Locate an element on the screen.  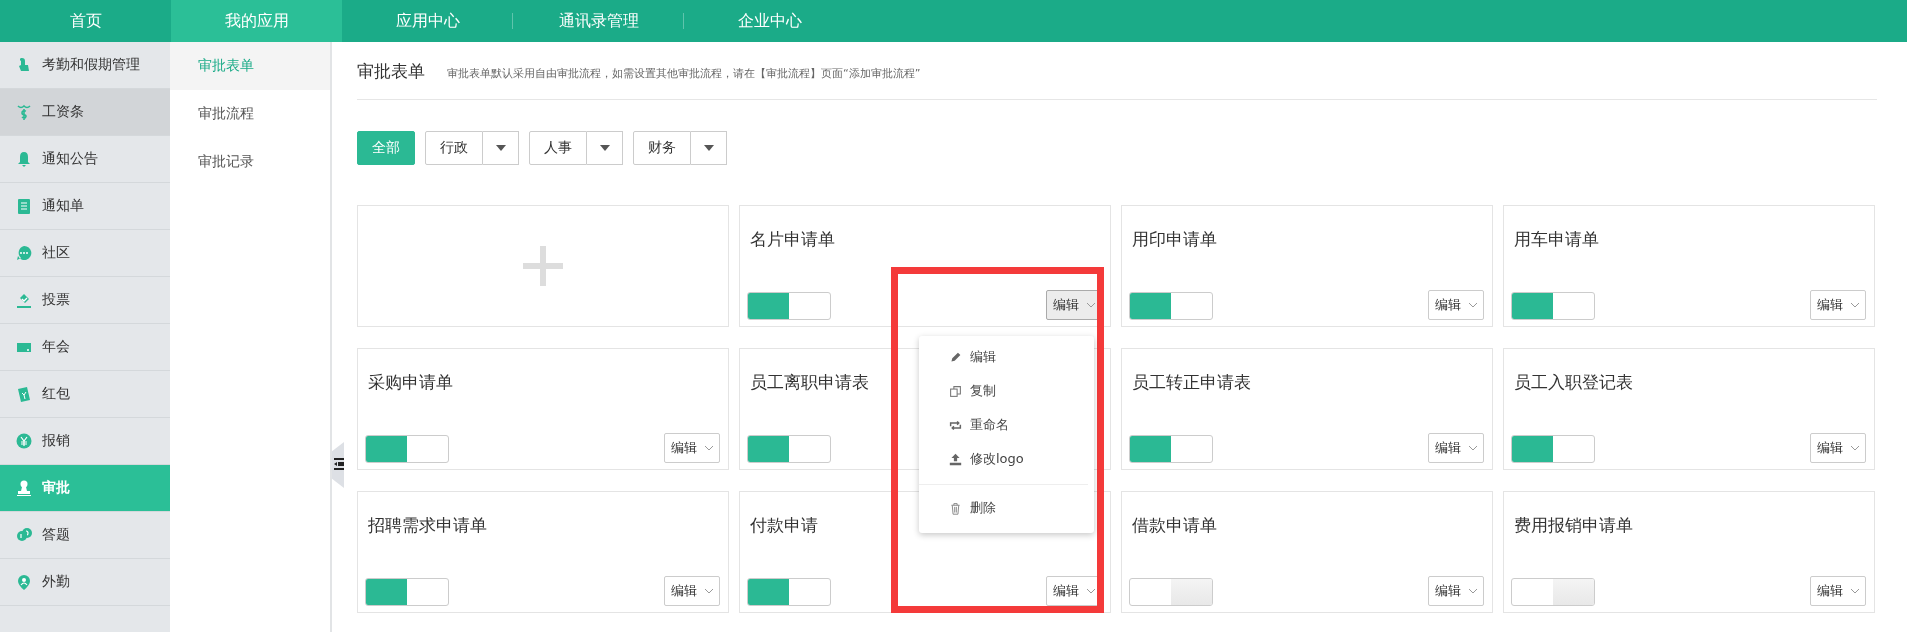
form-title: 用车申请单 is located at coordinates (1556, 239).